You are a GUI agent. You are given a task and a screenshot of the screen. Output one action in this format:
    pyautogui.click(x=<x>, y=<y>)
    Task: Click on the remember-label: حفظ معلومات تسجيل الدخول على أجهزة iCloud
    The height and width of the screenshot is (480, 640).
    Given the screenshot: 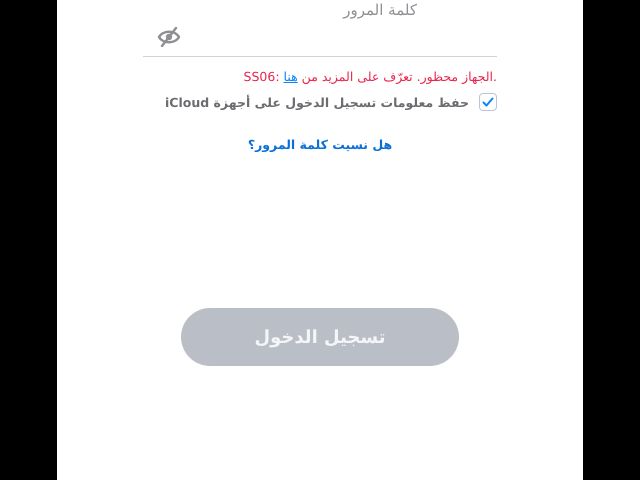 What is the action you would take?
    pyautogui.click(x=317, y=102)
    